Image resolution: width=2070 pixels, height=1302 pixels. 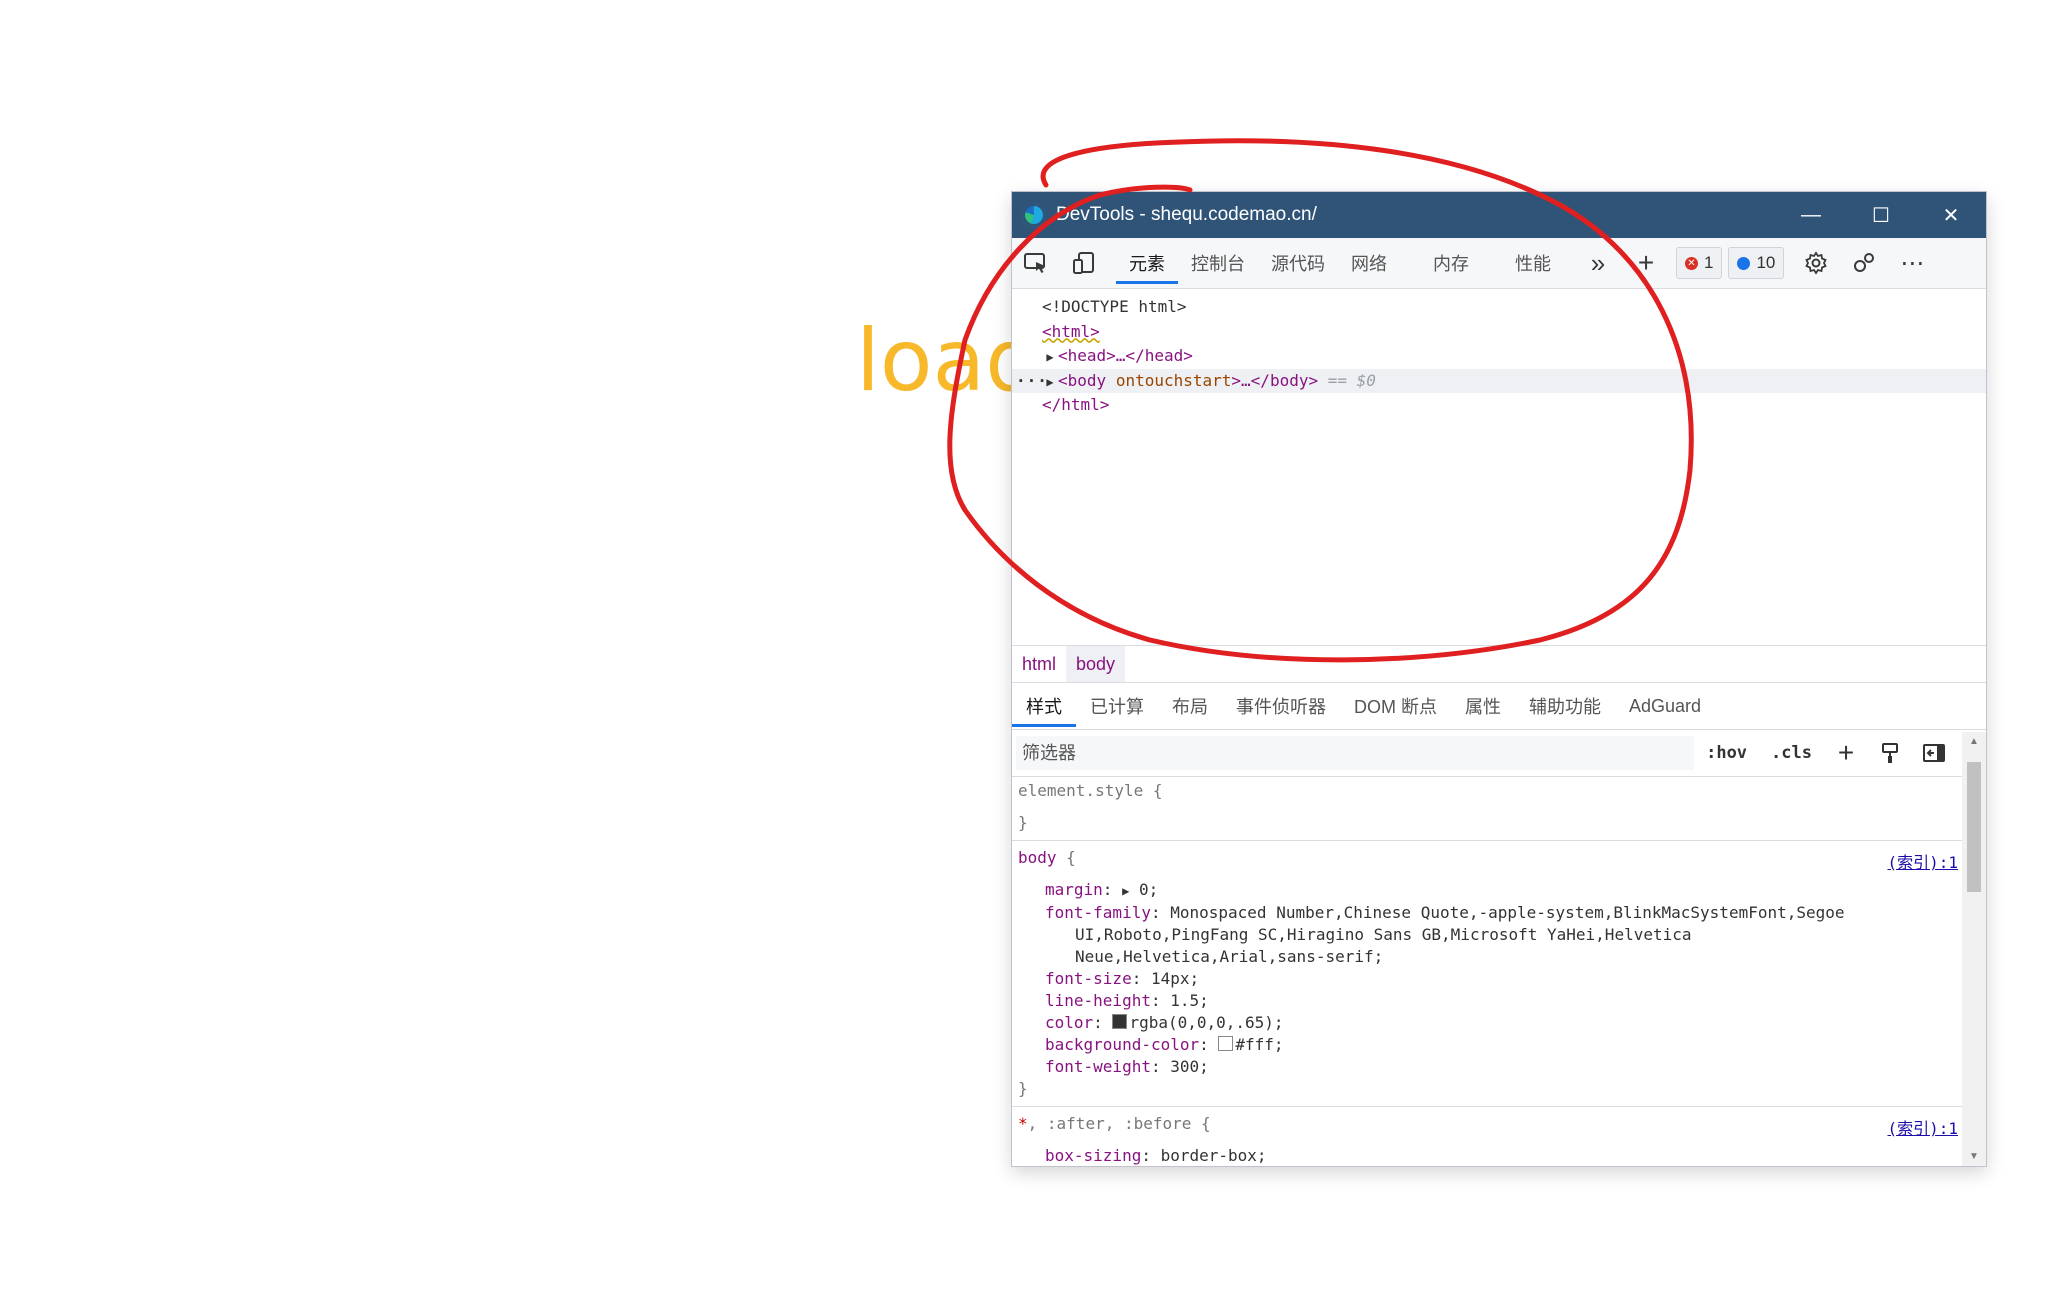 I want to click on styles-scrollbar: ▲ ▼, so click(x=1974, y=949).